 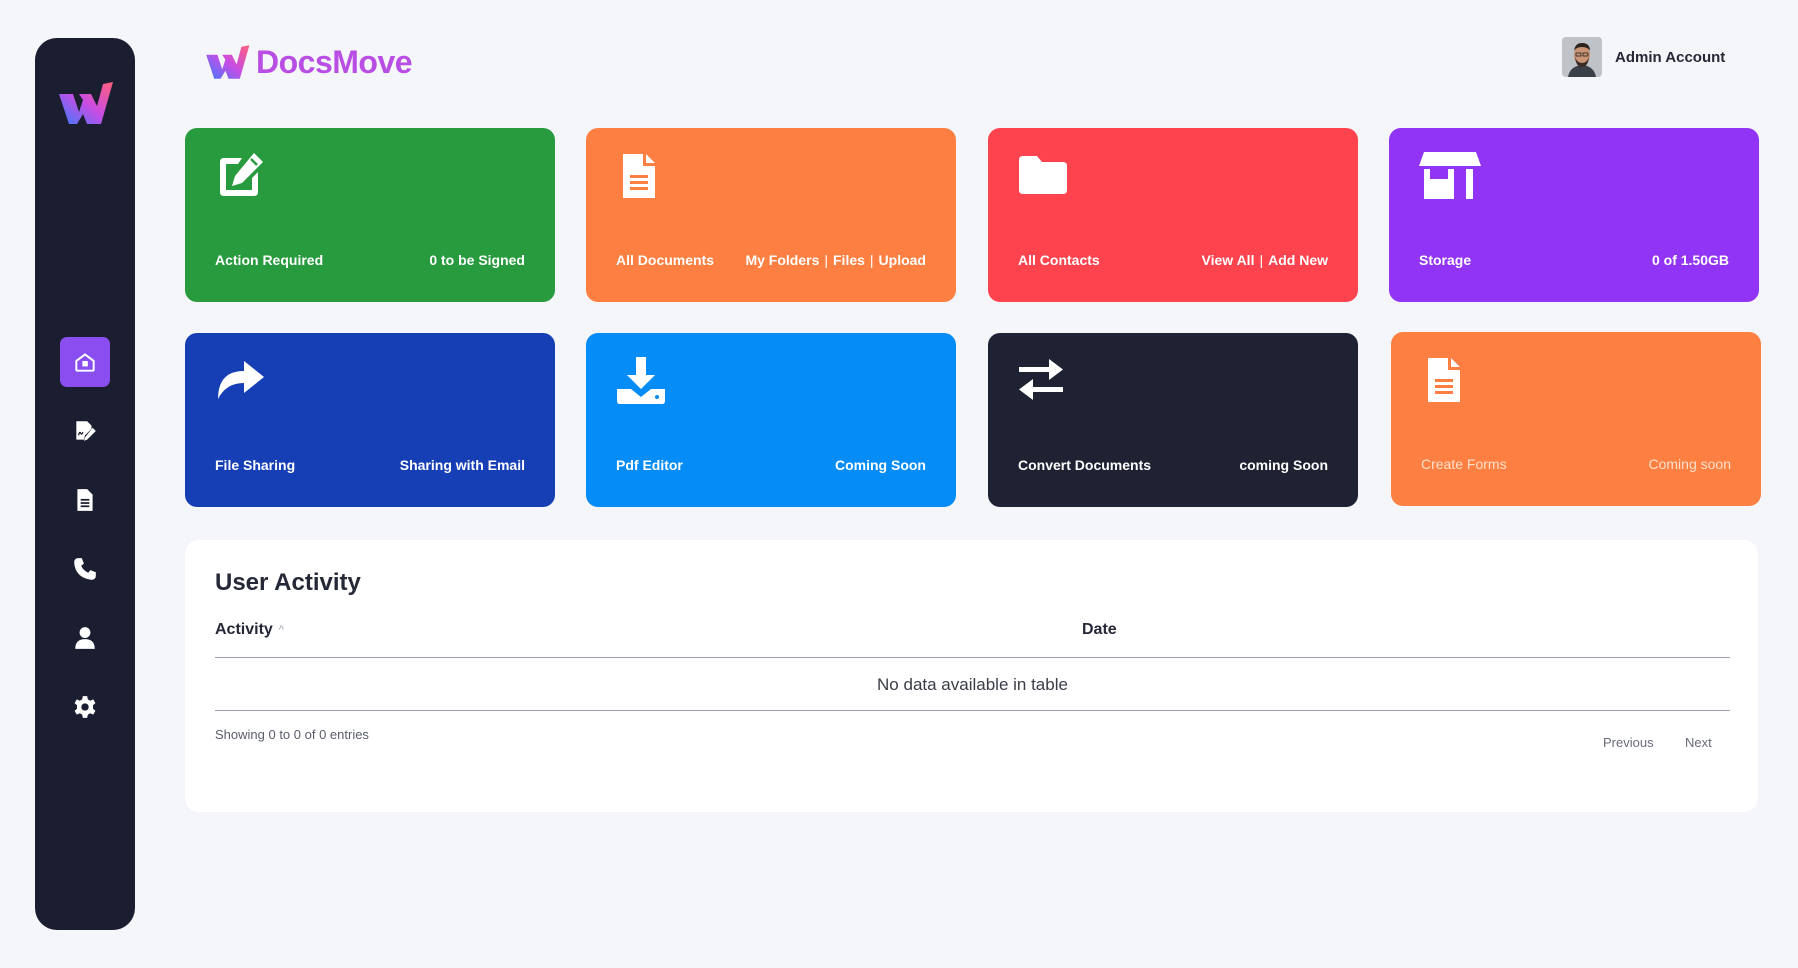 What do you see at coordinates (288, 582) in the screenshot?
I see `panel-title: User Activity` at bounding box center [288, 582].